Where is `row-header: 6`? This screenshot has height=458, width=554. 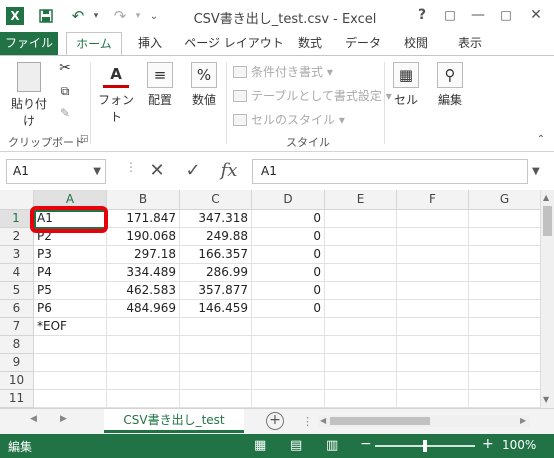 row-header: 6 is located at coordinates (17, 309).